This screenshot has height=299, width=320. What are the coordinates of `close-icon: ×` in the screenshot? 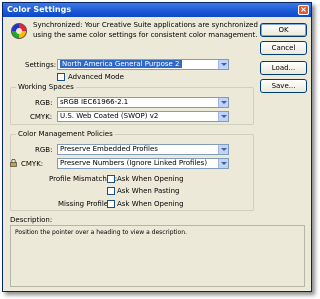 It's located at (303, 10).